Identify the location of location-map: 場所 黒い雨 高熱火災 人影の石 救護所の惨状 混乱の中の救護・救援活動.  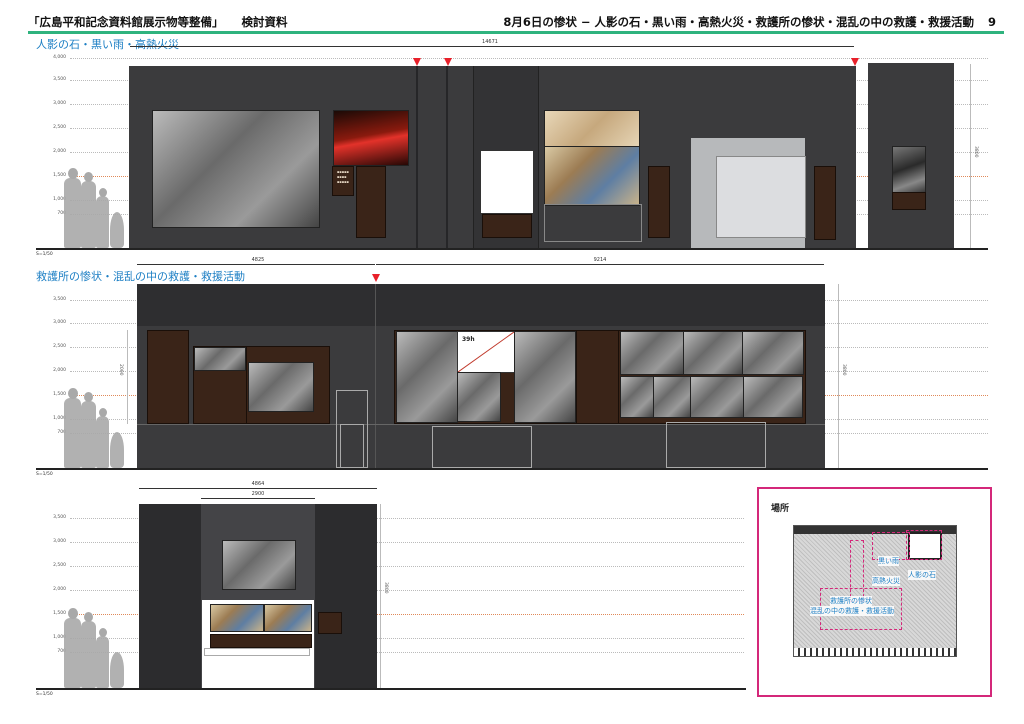
(874, 592).